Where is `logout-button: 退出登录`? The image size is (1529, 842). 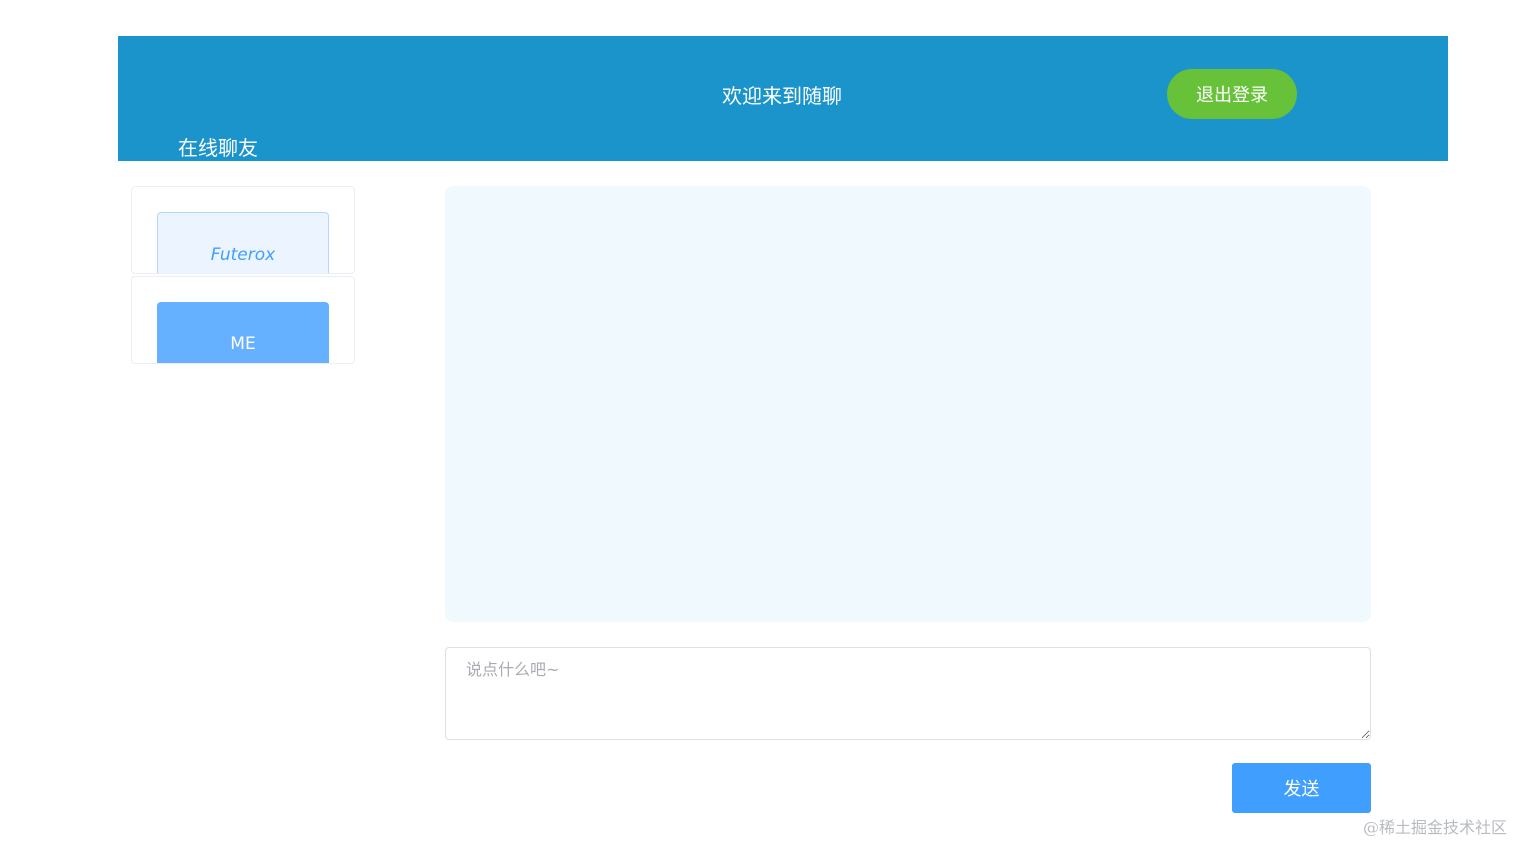
logout-button: 退出登录 is located at coordinates (1232, 94).